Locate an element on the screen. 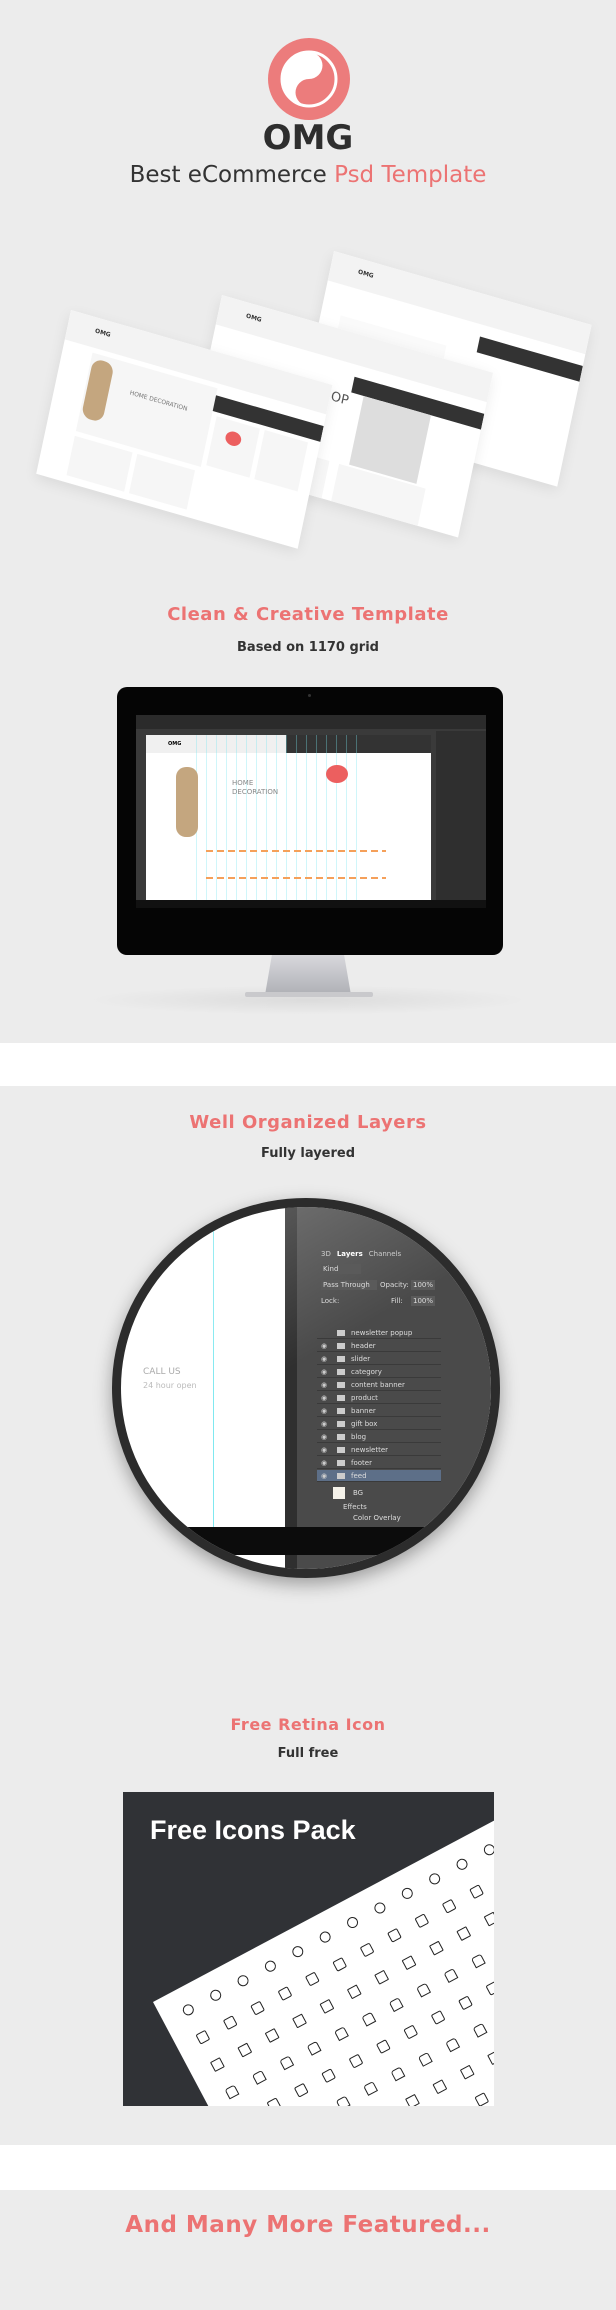 This screenshot has width=616, height=2310. color-overlay-label: Color Overlay is located at coordinates (377, 1518).